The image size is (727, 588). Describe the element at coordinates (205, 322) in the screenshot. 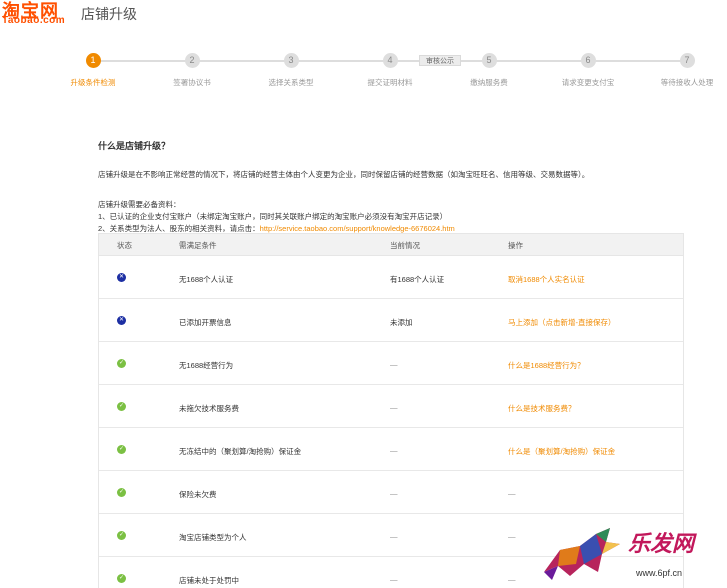

I see `condition-text: 已添加开票信息` at that location.